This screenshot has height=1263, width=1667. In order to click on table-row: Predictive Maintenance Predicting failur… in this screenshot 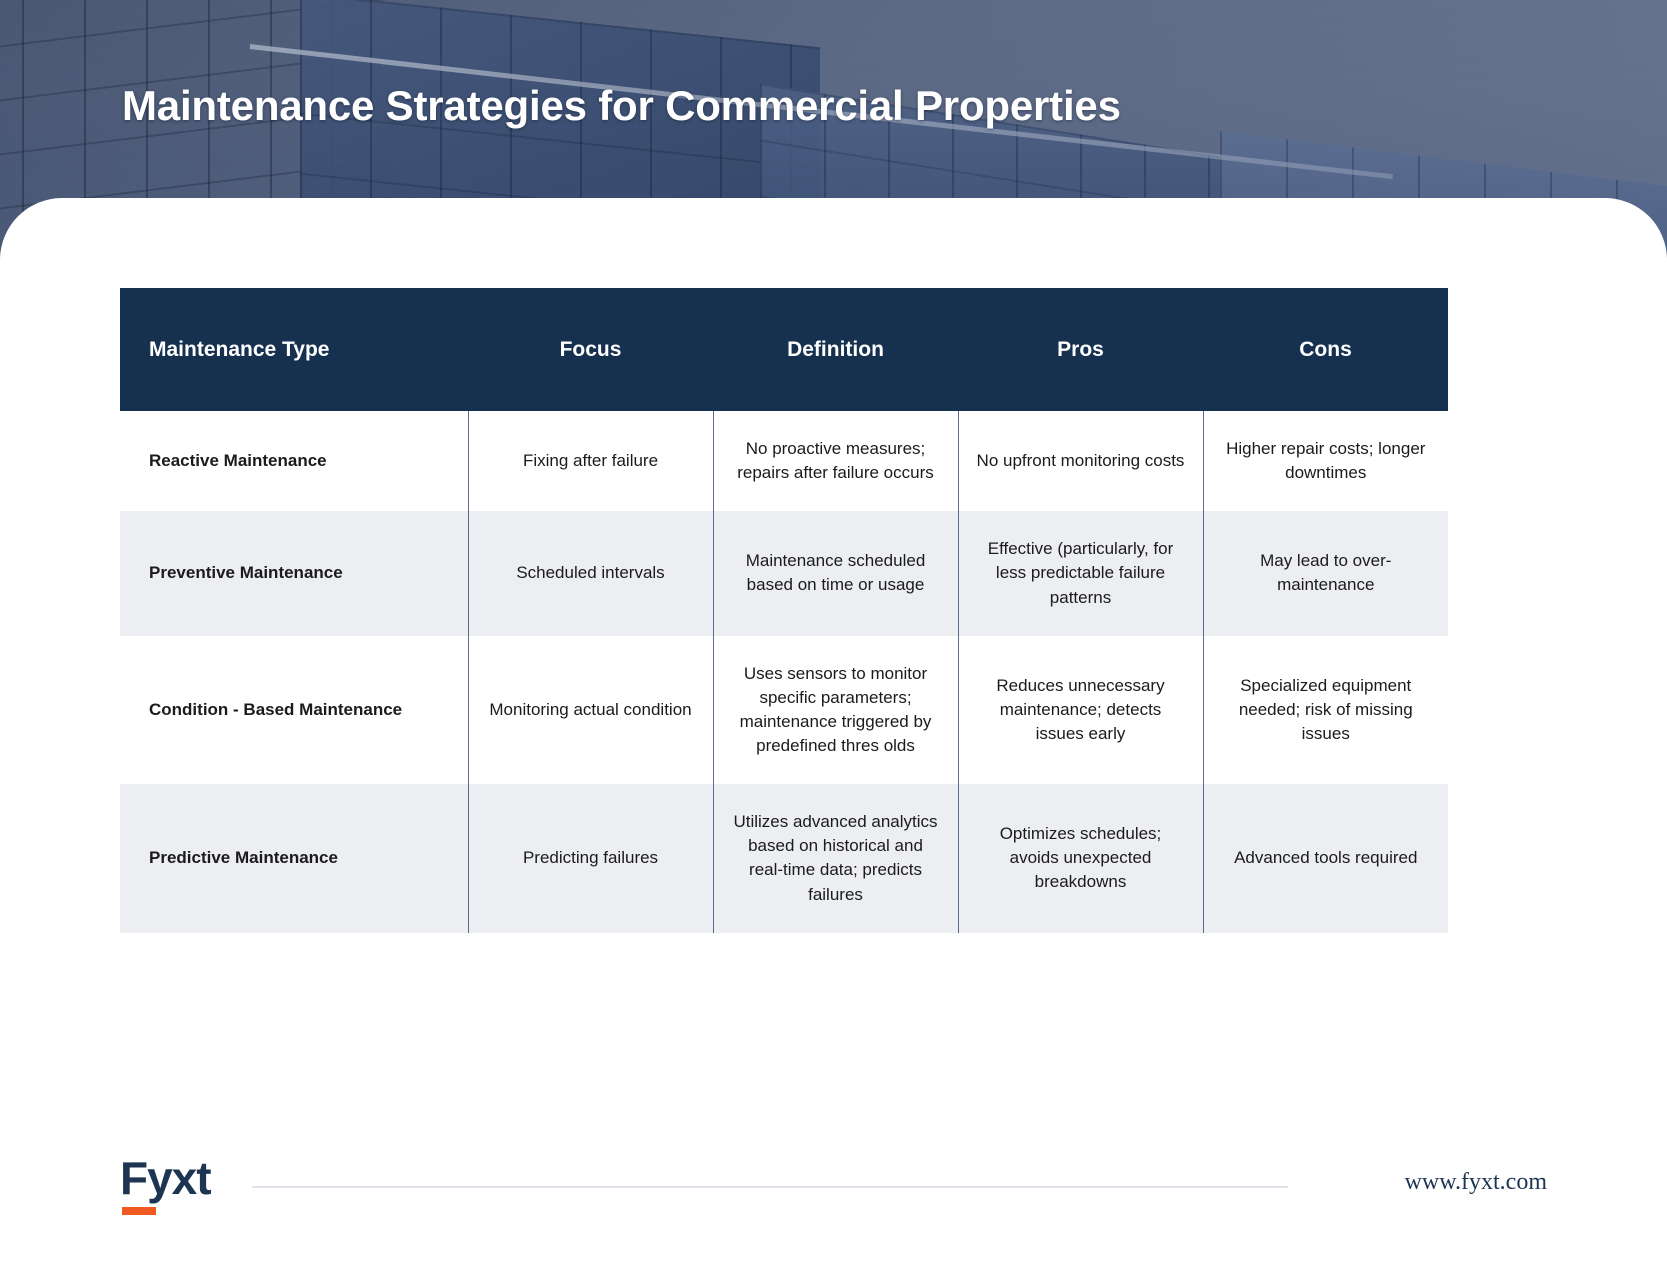, I will do `click(784, 858)`.